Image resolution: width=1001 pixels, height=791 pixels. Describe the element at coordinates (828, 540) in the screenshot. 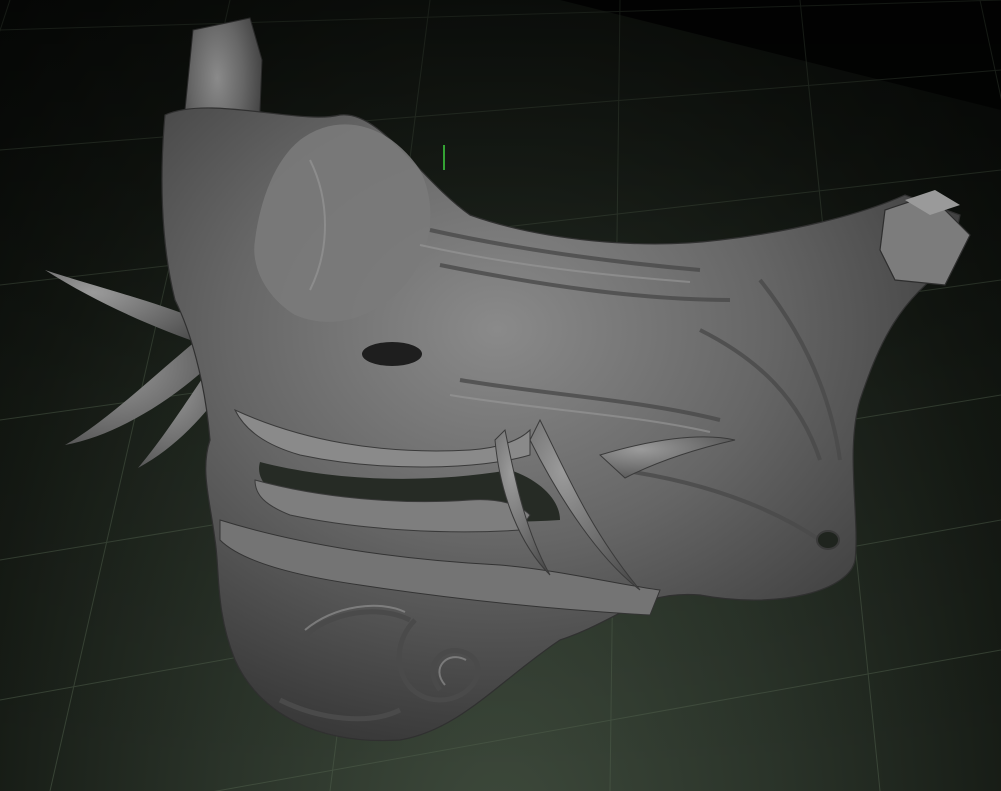

I see `strap-hole` at that location.